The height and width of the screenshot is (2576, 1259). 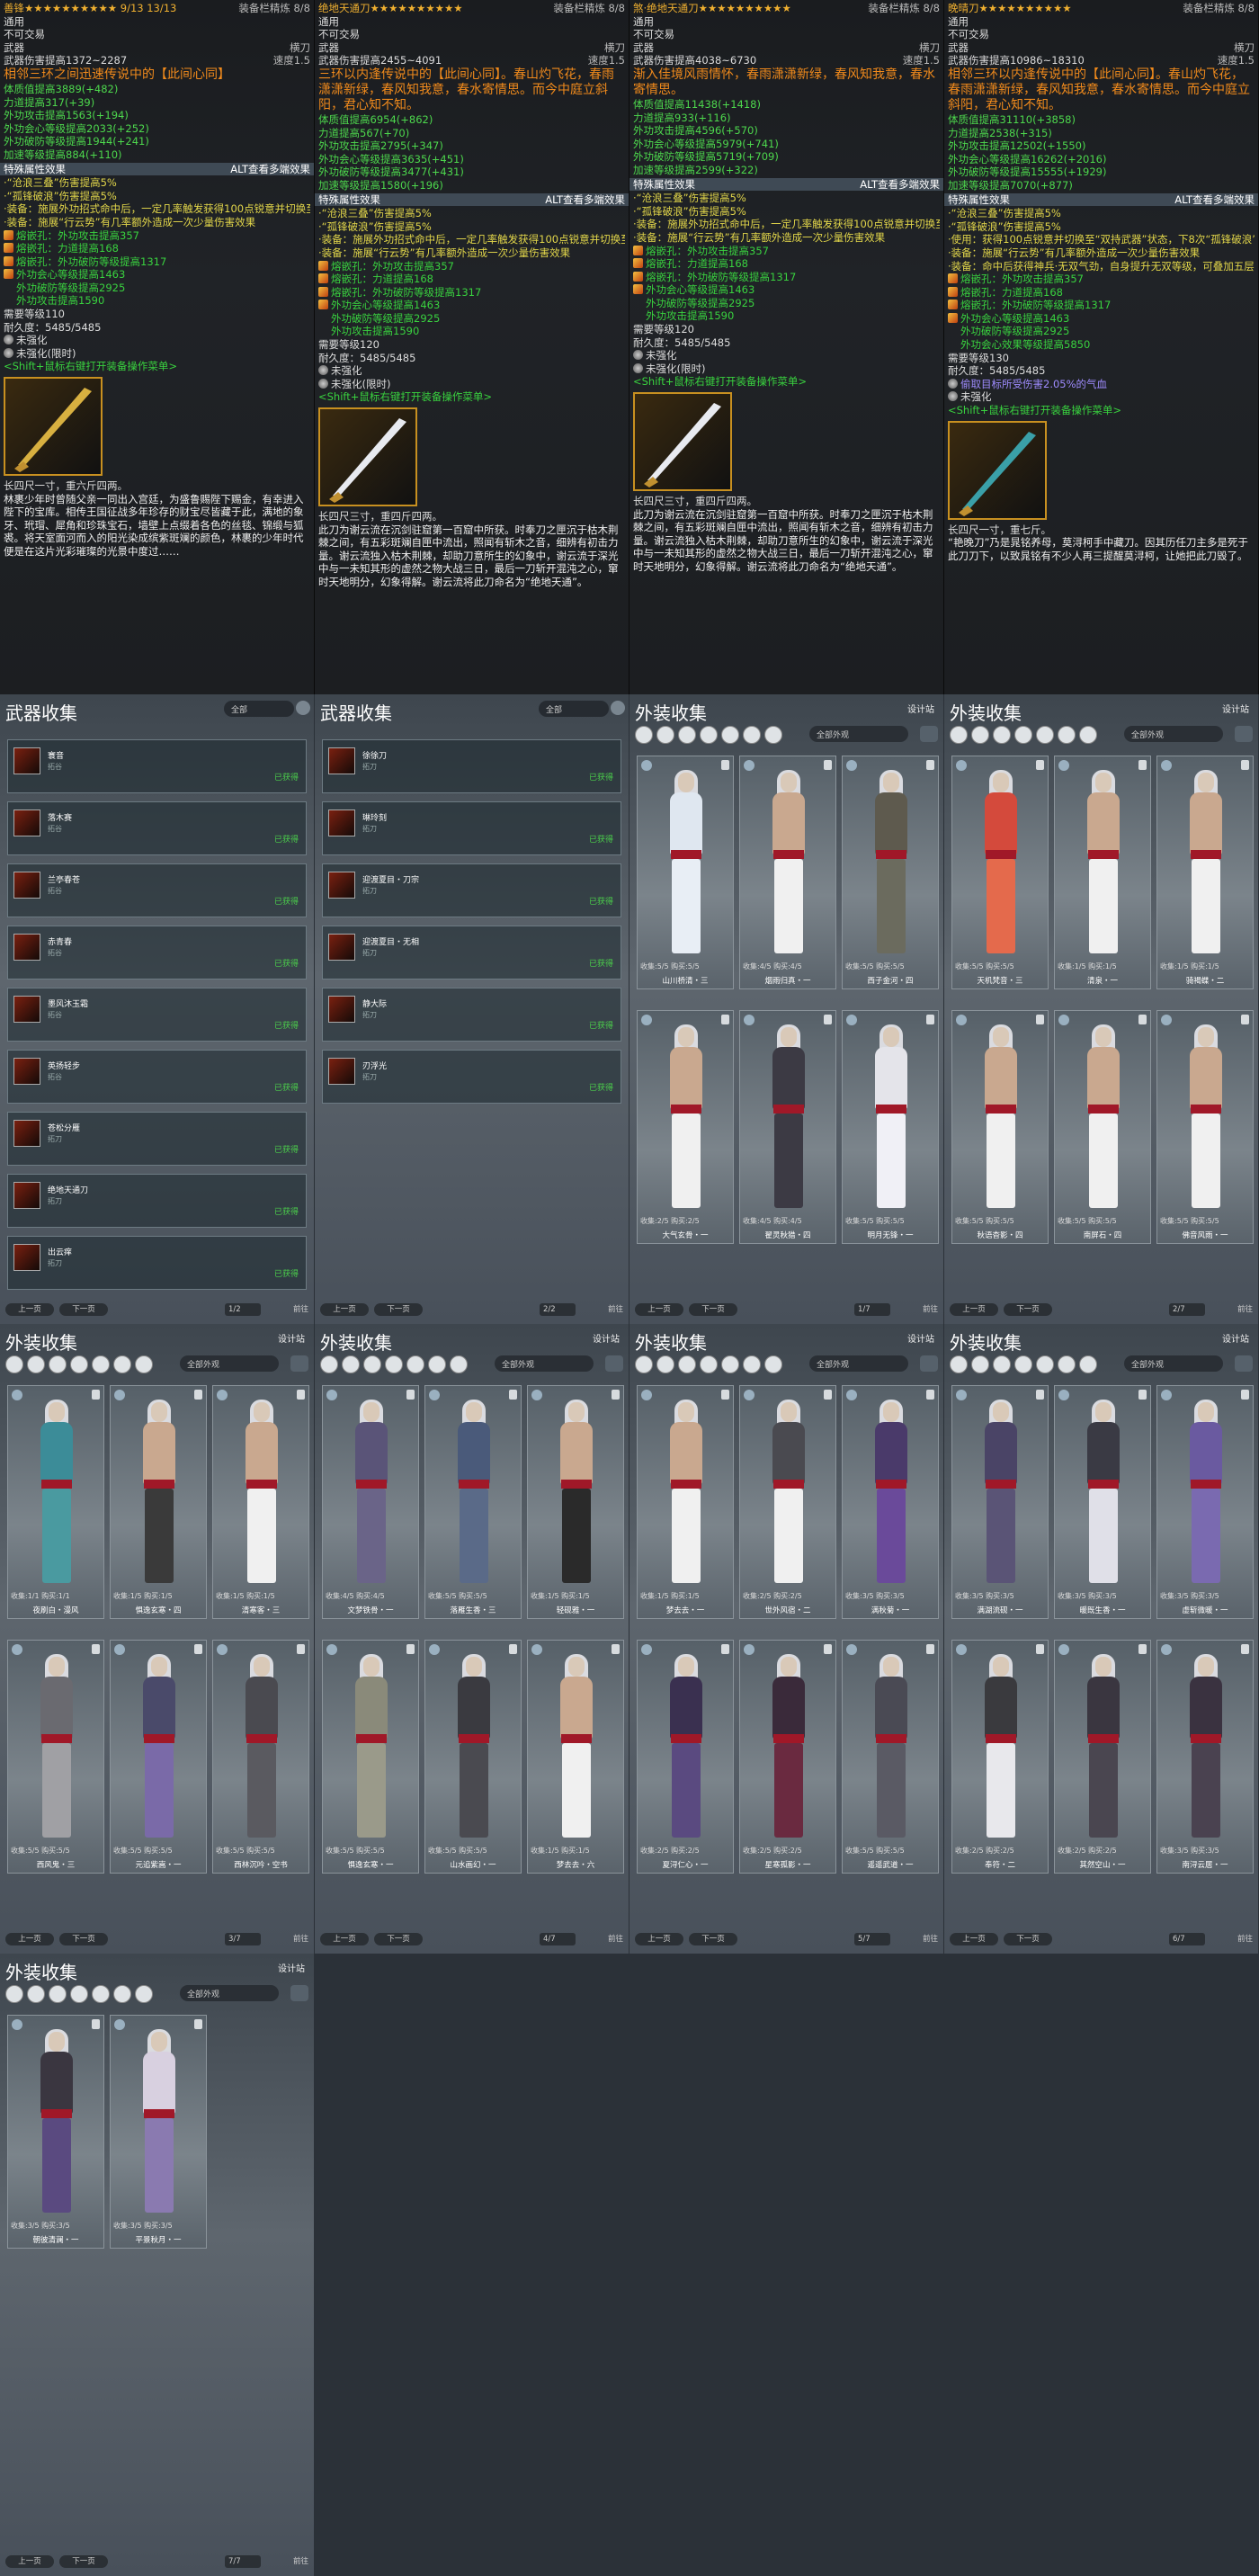 I want to click on page-indicator: 3/7, so click(x=243, y=1939).